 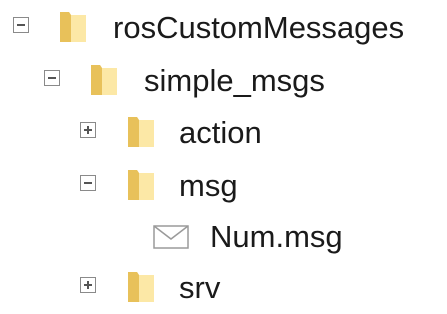 I want to click on tree-node-label: srv, so click(x=200, y=287).